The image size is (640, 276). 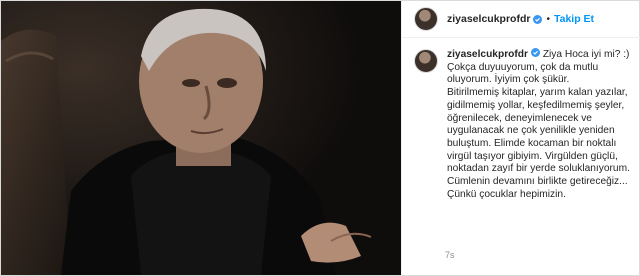 What do you see at coordinates (426, 19) in the screenshot?
I see `avatar` at bounding box center [426, 19].